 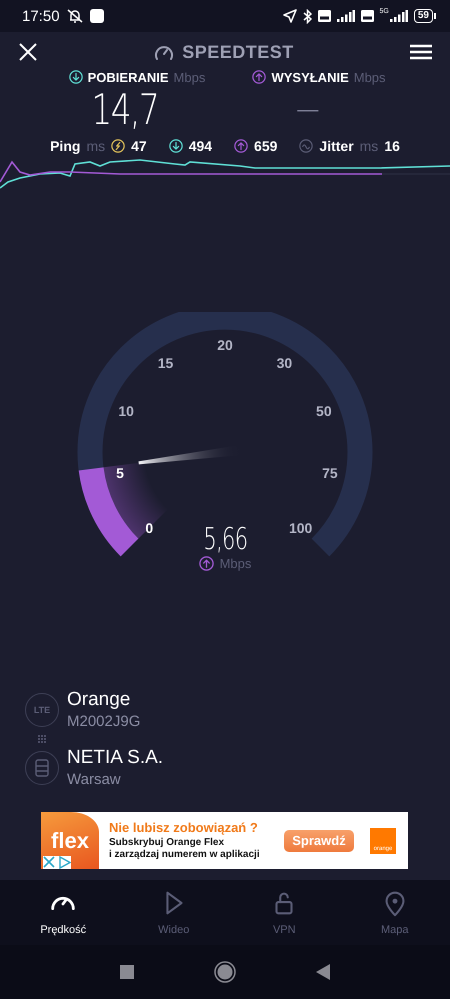 What do you see at coordinates (395, 912) in the screenshot?
I see `nav-tab: Mapa` at bounding box center [395, 912].